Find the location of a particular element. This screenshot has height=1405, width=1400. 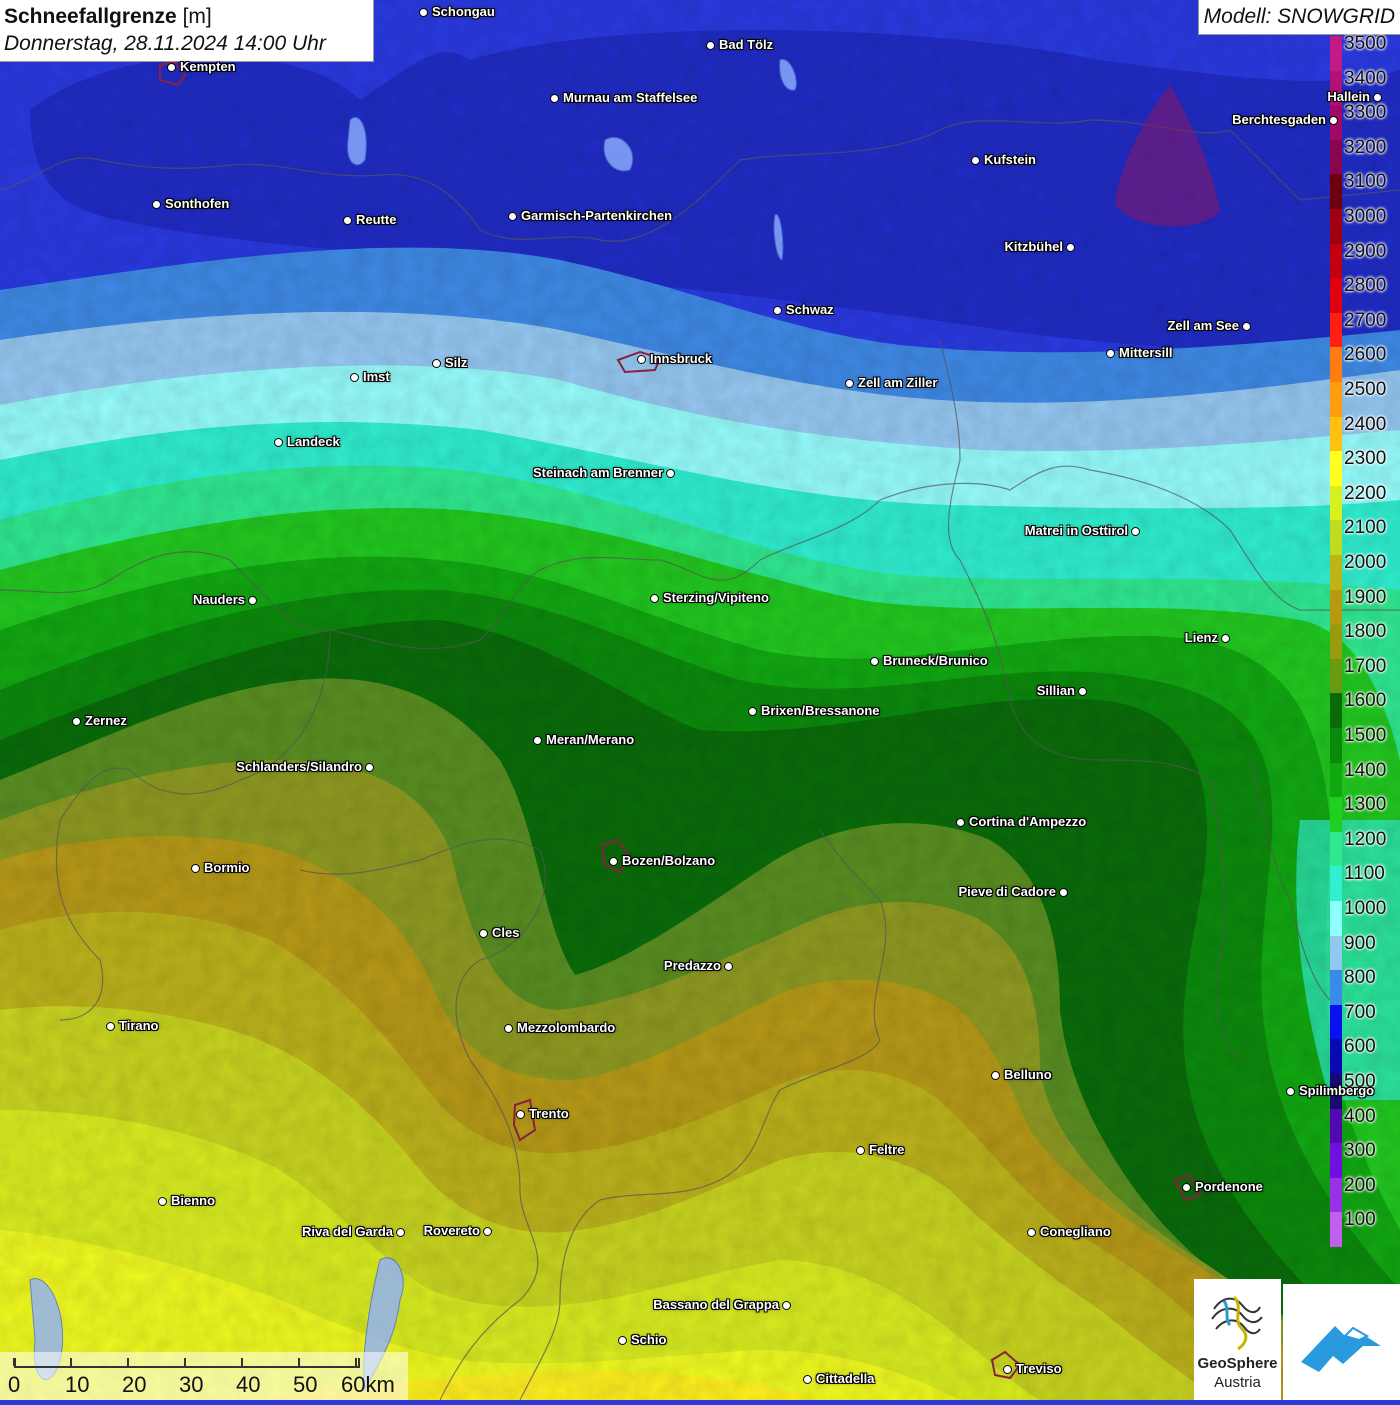

city-label: Treviso is located at coordinates (1039, 1369).